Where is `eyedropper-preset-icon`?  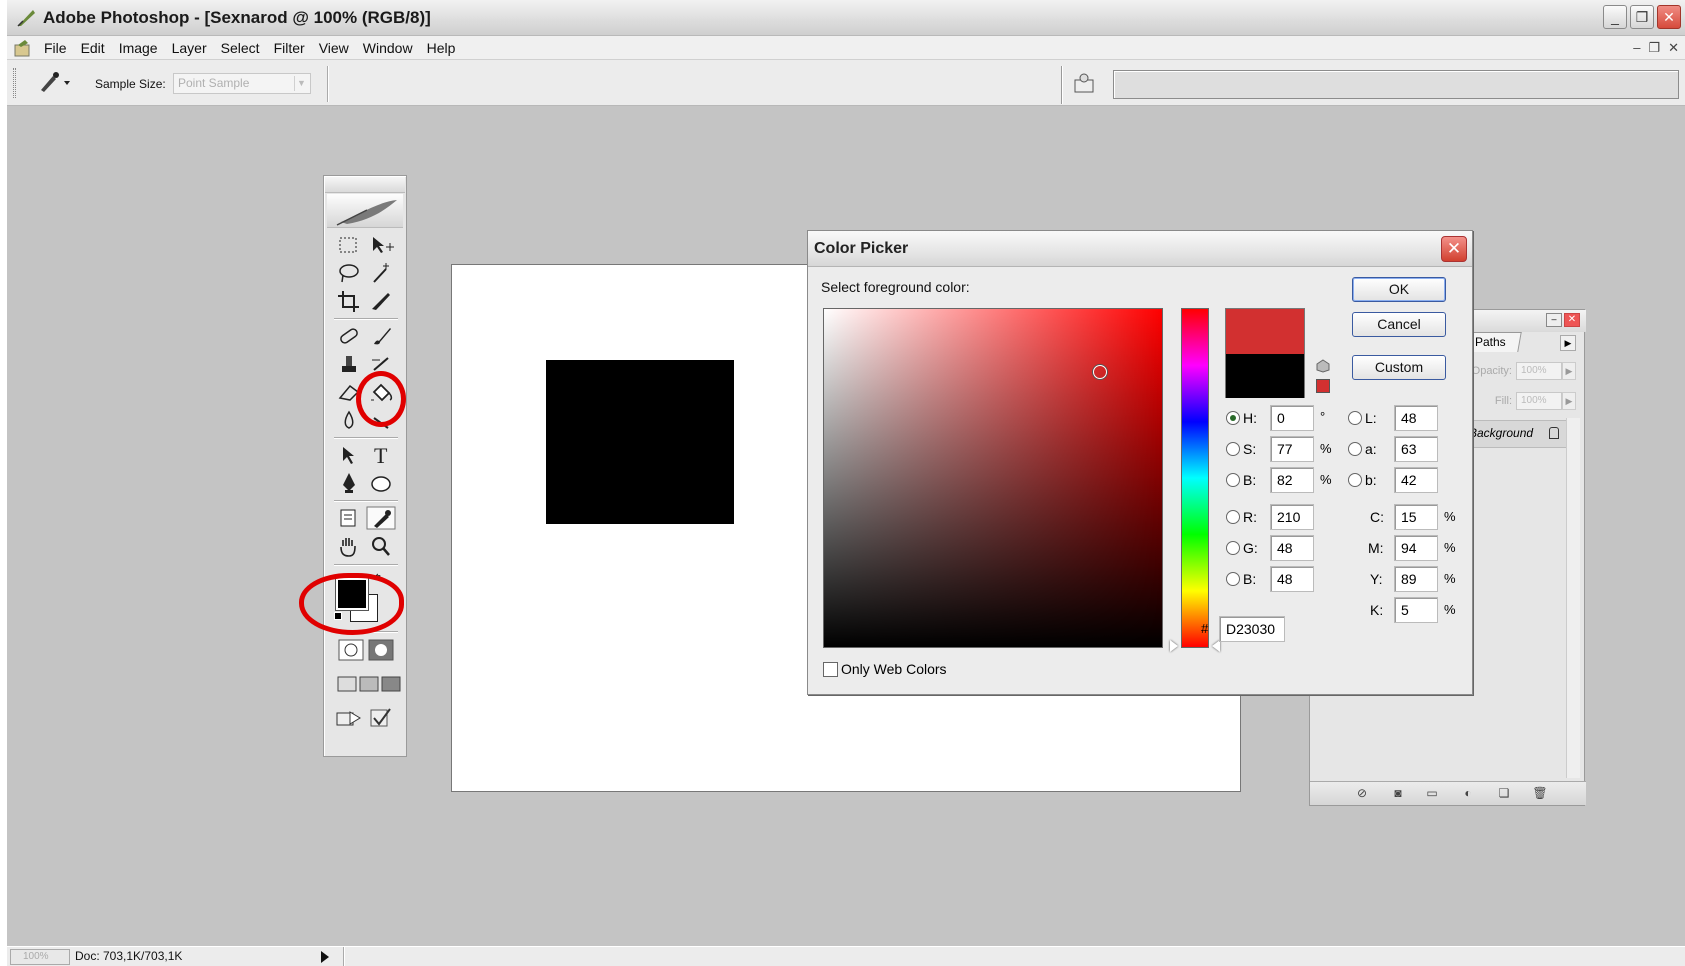
eyedropper-preset-icon is located at coordinates (53, 82).